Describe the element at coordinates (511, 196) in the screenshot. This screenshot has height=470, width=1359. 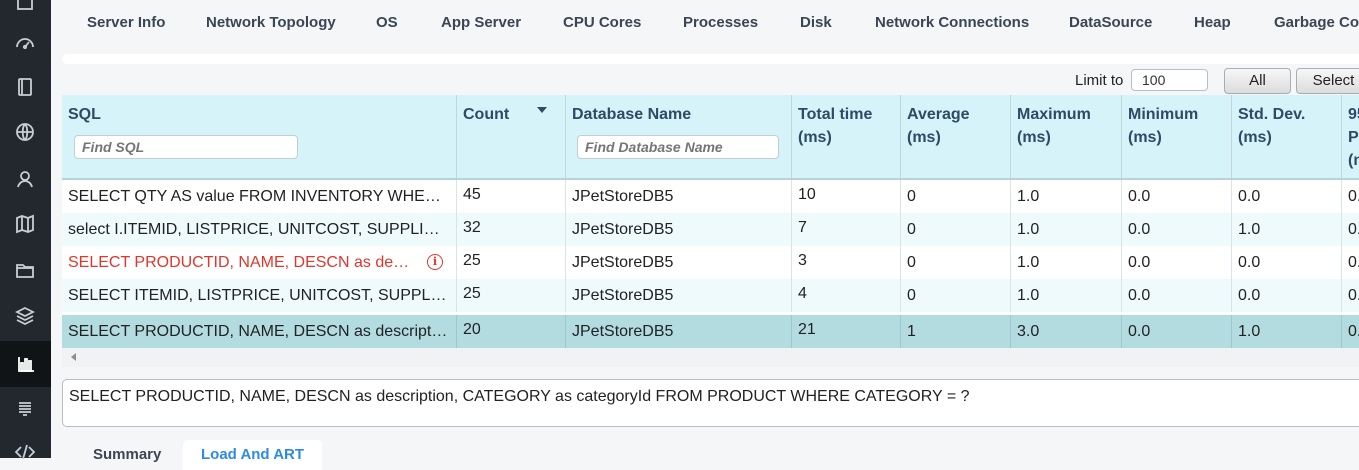
I see `count-cell: 45` at that location.